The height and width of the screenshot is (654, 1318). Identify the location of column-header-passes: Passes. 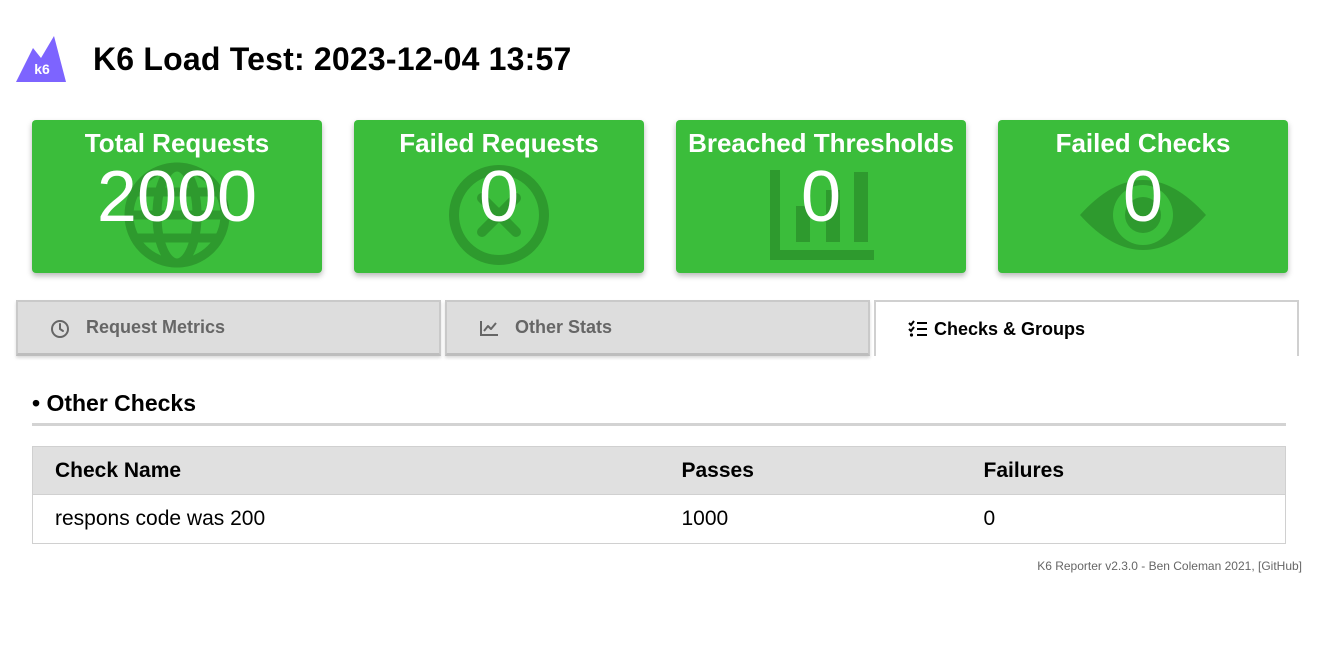
(810, 470).